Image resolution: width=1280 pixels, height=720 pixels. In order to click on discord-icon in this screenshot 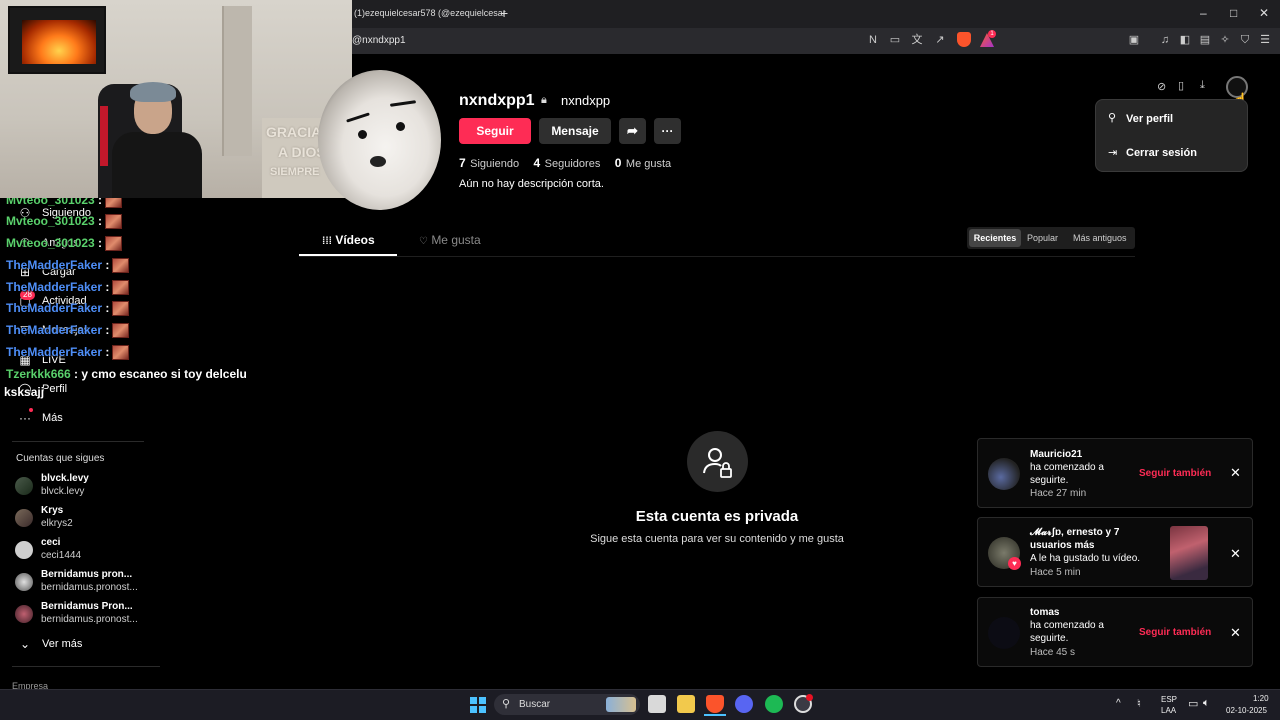, I will do `click(744, 704)`.